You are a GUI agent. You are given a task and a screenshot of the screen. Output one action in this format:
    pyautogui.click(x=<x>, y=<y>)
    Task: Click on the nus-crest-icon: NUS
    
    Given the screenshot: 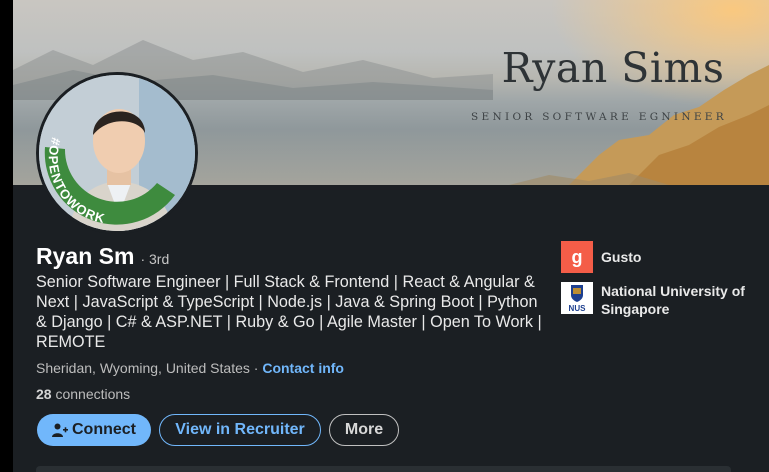 What is the action you would take?
    pyautogui.click(x=578, y=299)
    